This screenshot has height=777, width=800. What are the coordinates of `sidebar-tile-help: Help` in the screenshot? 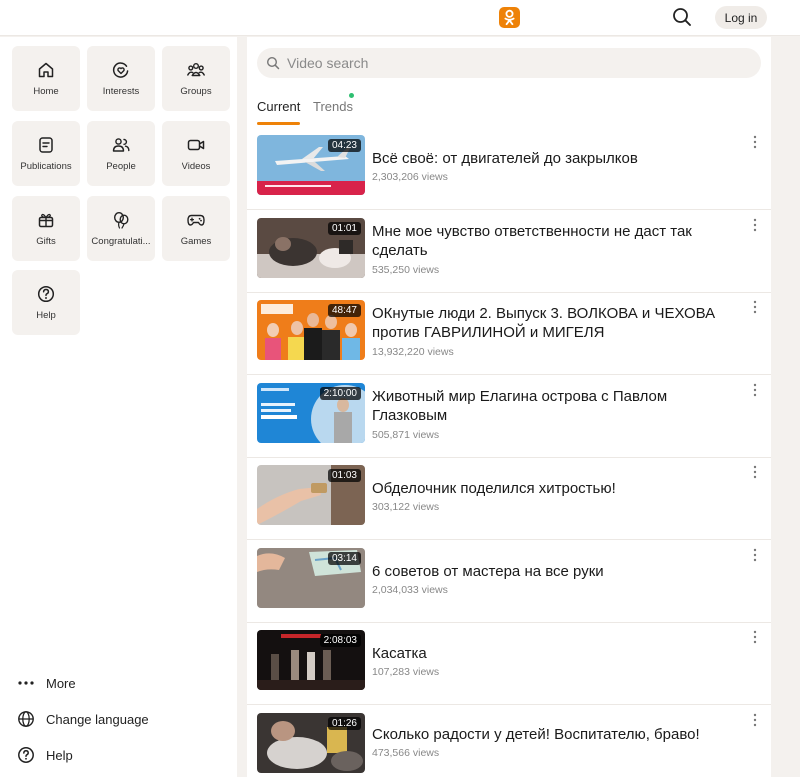 It's located at (46, 302).